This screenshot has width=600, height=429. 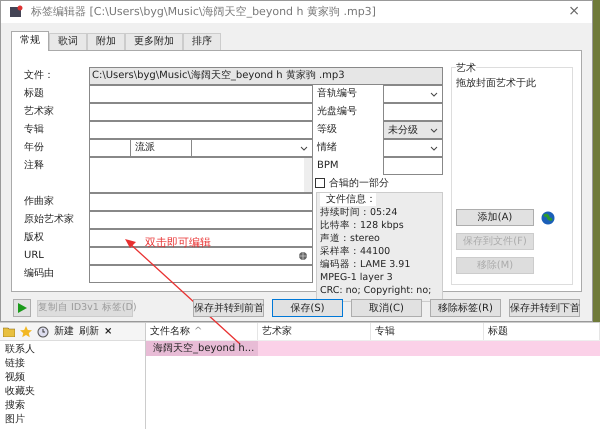 I want to click on field-label: 注释, so click(x=34, y=166).